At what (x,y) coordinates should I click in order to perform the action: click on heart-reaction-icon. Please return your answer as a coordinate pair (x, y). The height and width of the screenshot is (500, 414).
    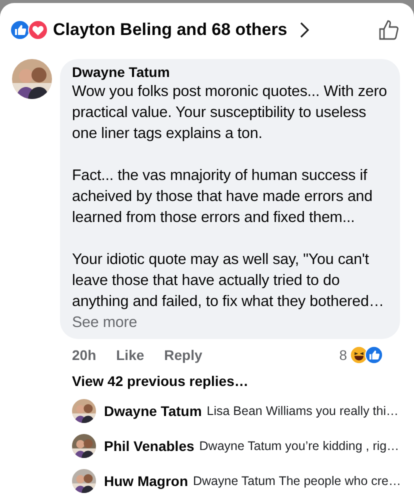
    Looking at the image, I should click on (38, 30).